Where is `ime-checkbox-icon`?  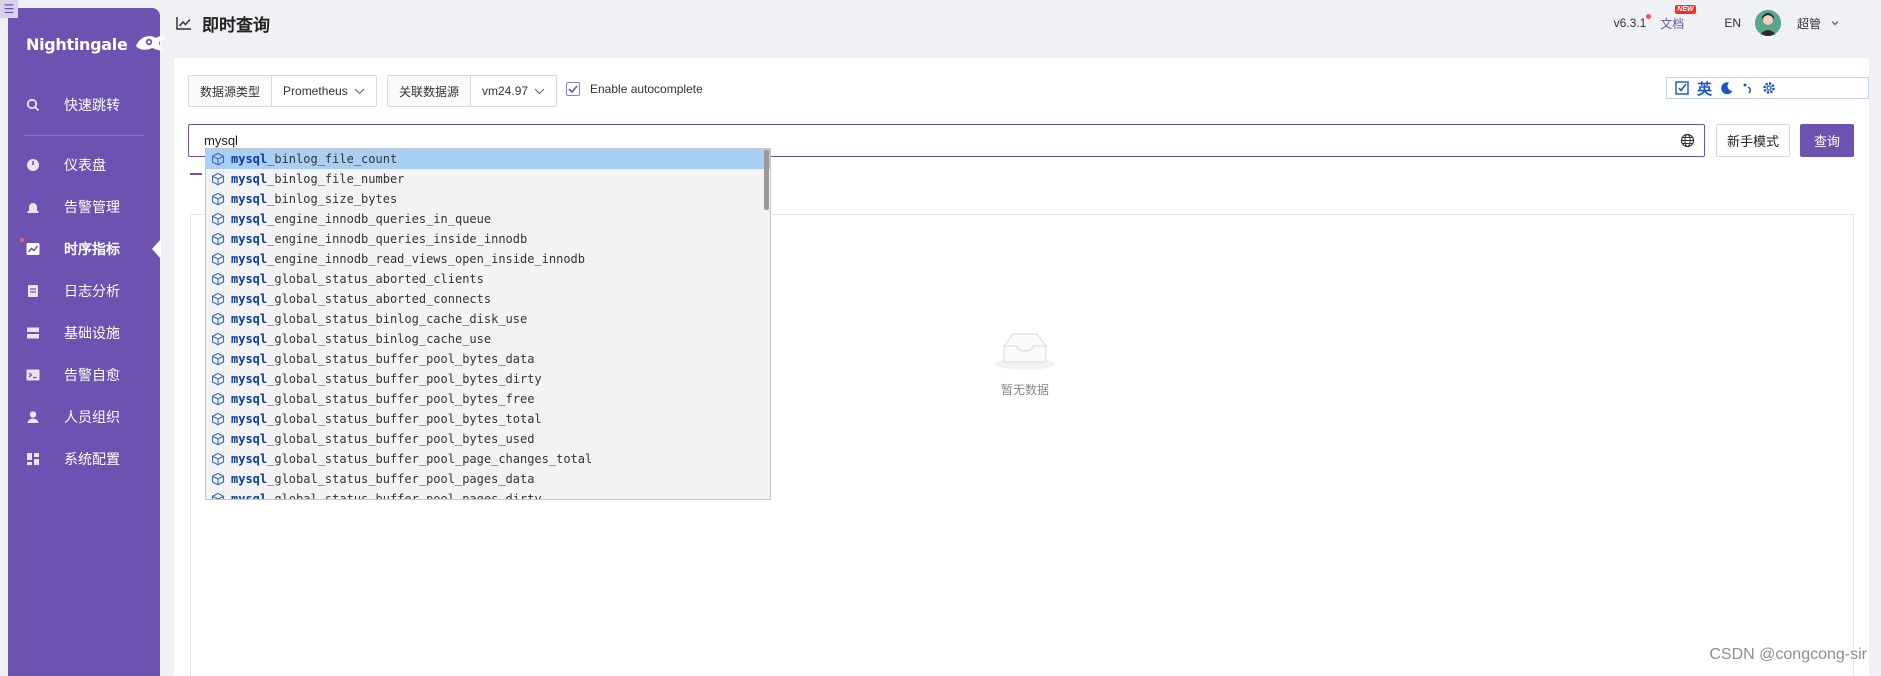 ime-checkbox-icon is located at coordinates (1682, 88).